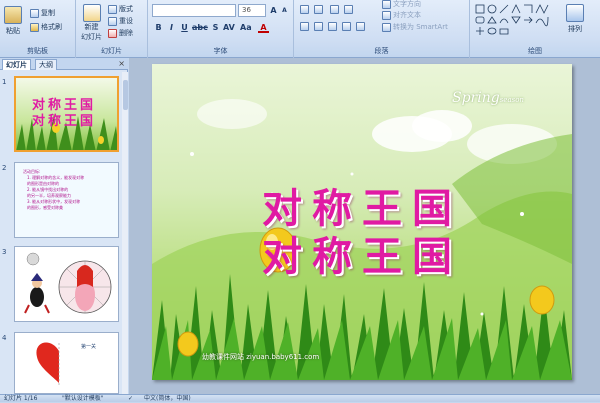  Describe the element at coordinates (318, 9) in the screenshot. I see `numbering-icon` at that location.